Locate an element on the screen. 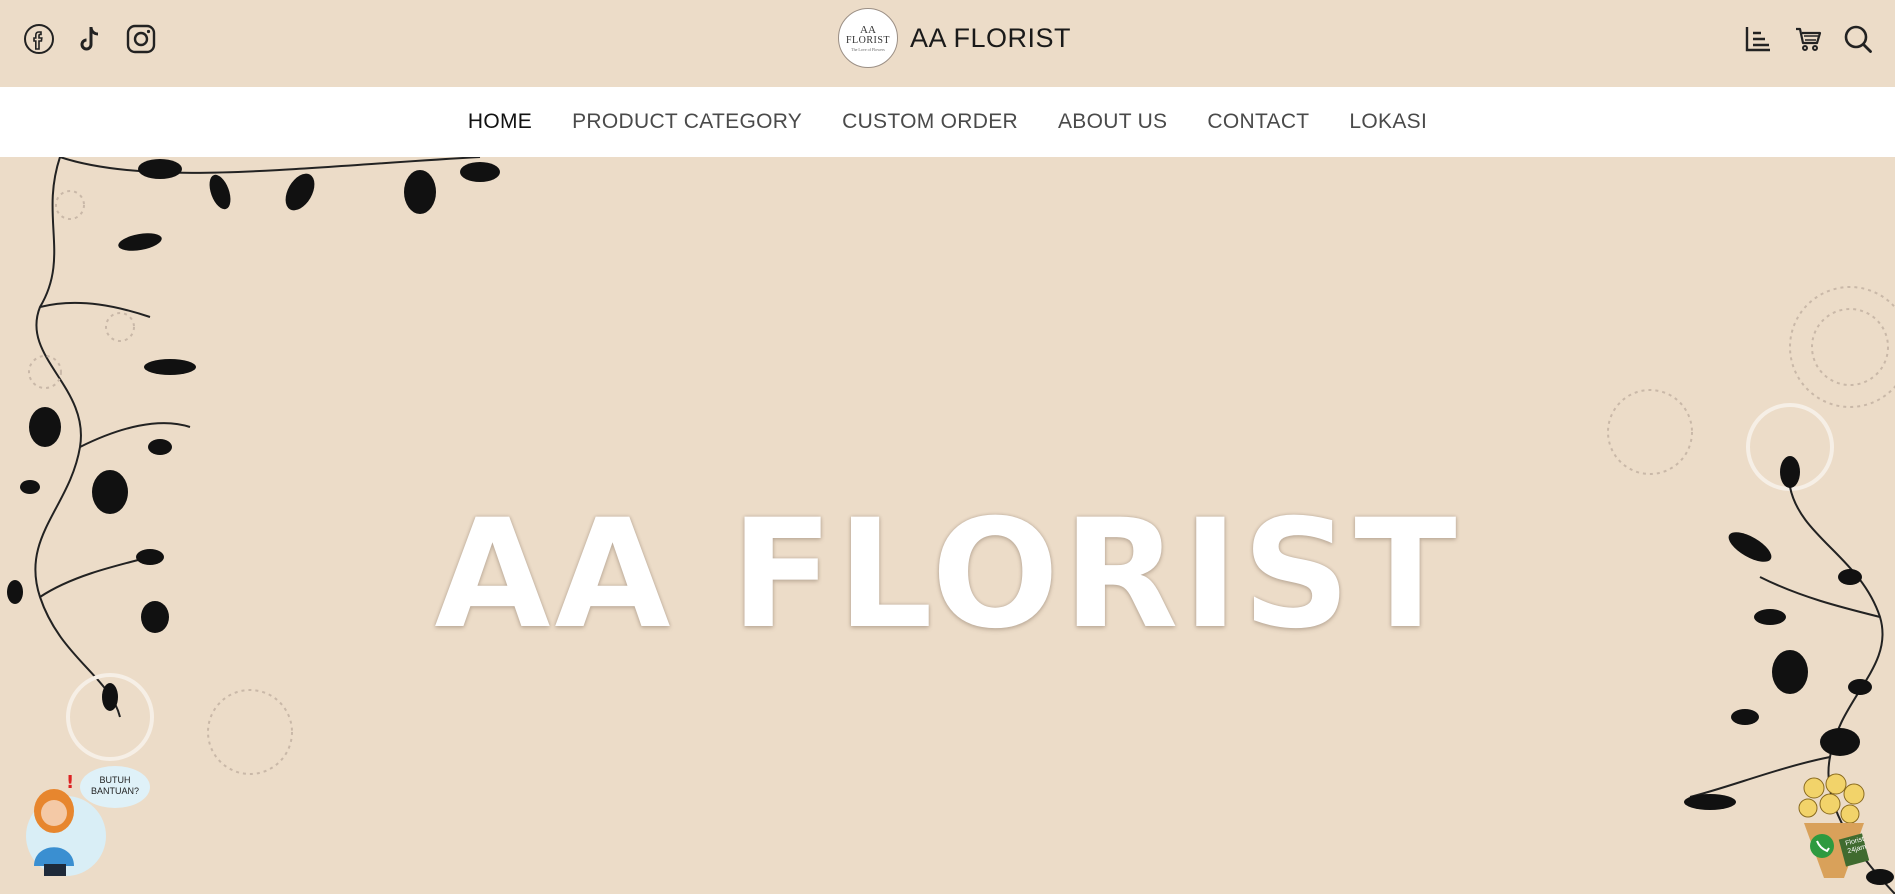  nav-custom-order: CUSTOM ORDER is located at coordinates (930, 122).